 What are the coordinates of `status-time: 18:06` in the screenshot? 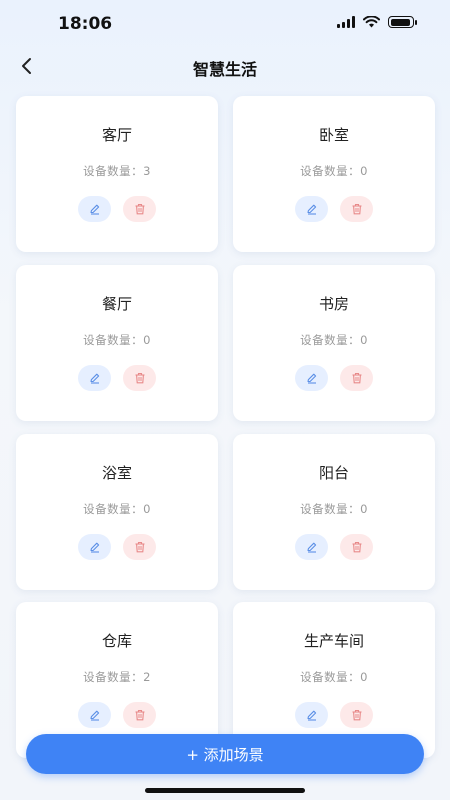 It's located at (85, 24).